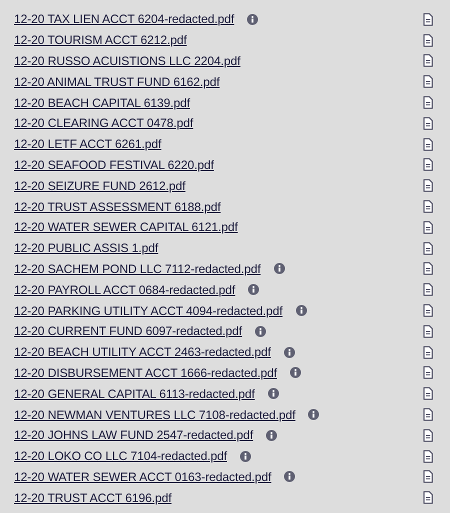 This screenshot has width=450, height=513. What do you see at coordinates (145, 373) in the screenshot?
I see `file-link: 12-20 DISBURSEMENT ACCT 1666-redacted.pdf` at bounding box center [145, 373].